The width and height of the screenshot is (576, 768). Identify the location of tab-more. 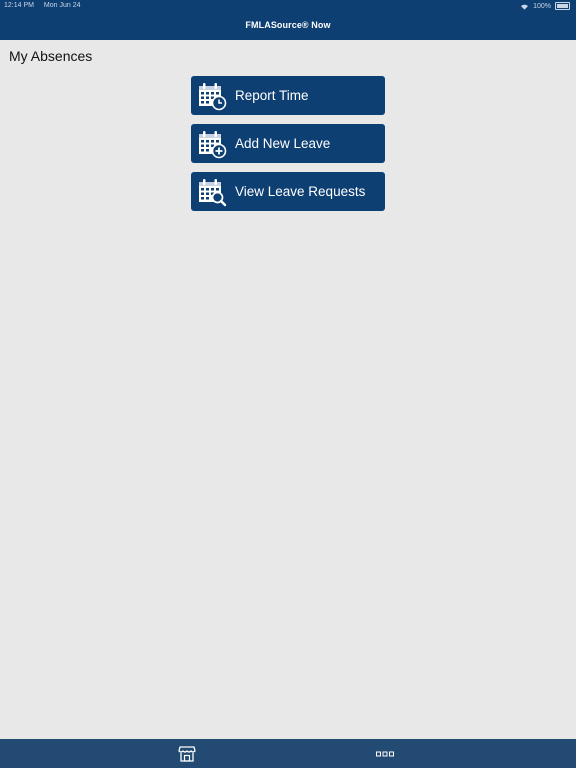
(385, 753).